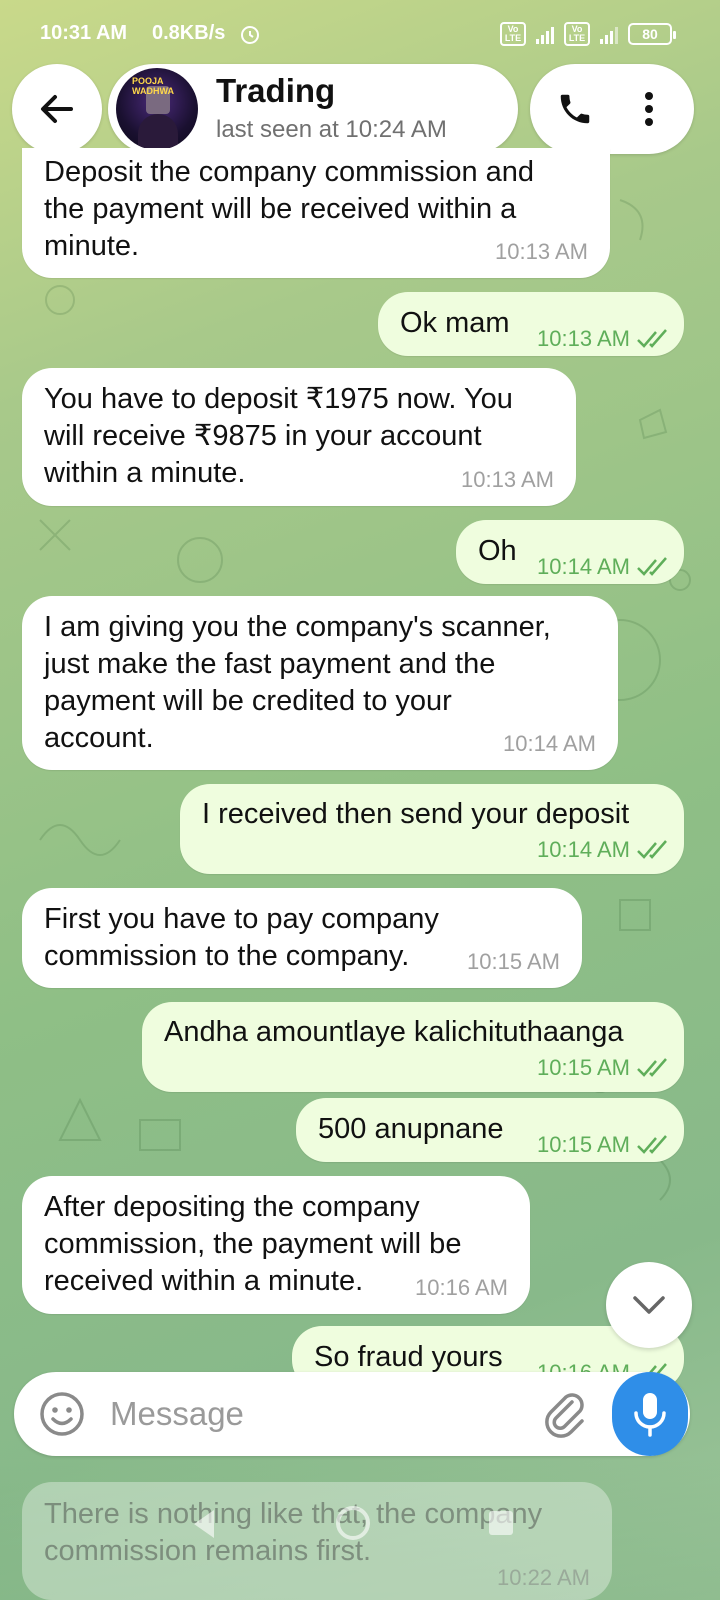  I want to click on message-text: I received then send your deposit, so click(416, 814).